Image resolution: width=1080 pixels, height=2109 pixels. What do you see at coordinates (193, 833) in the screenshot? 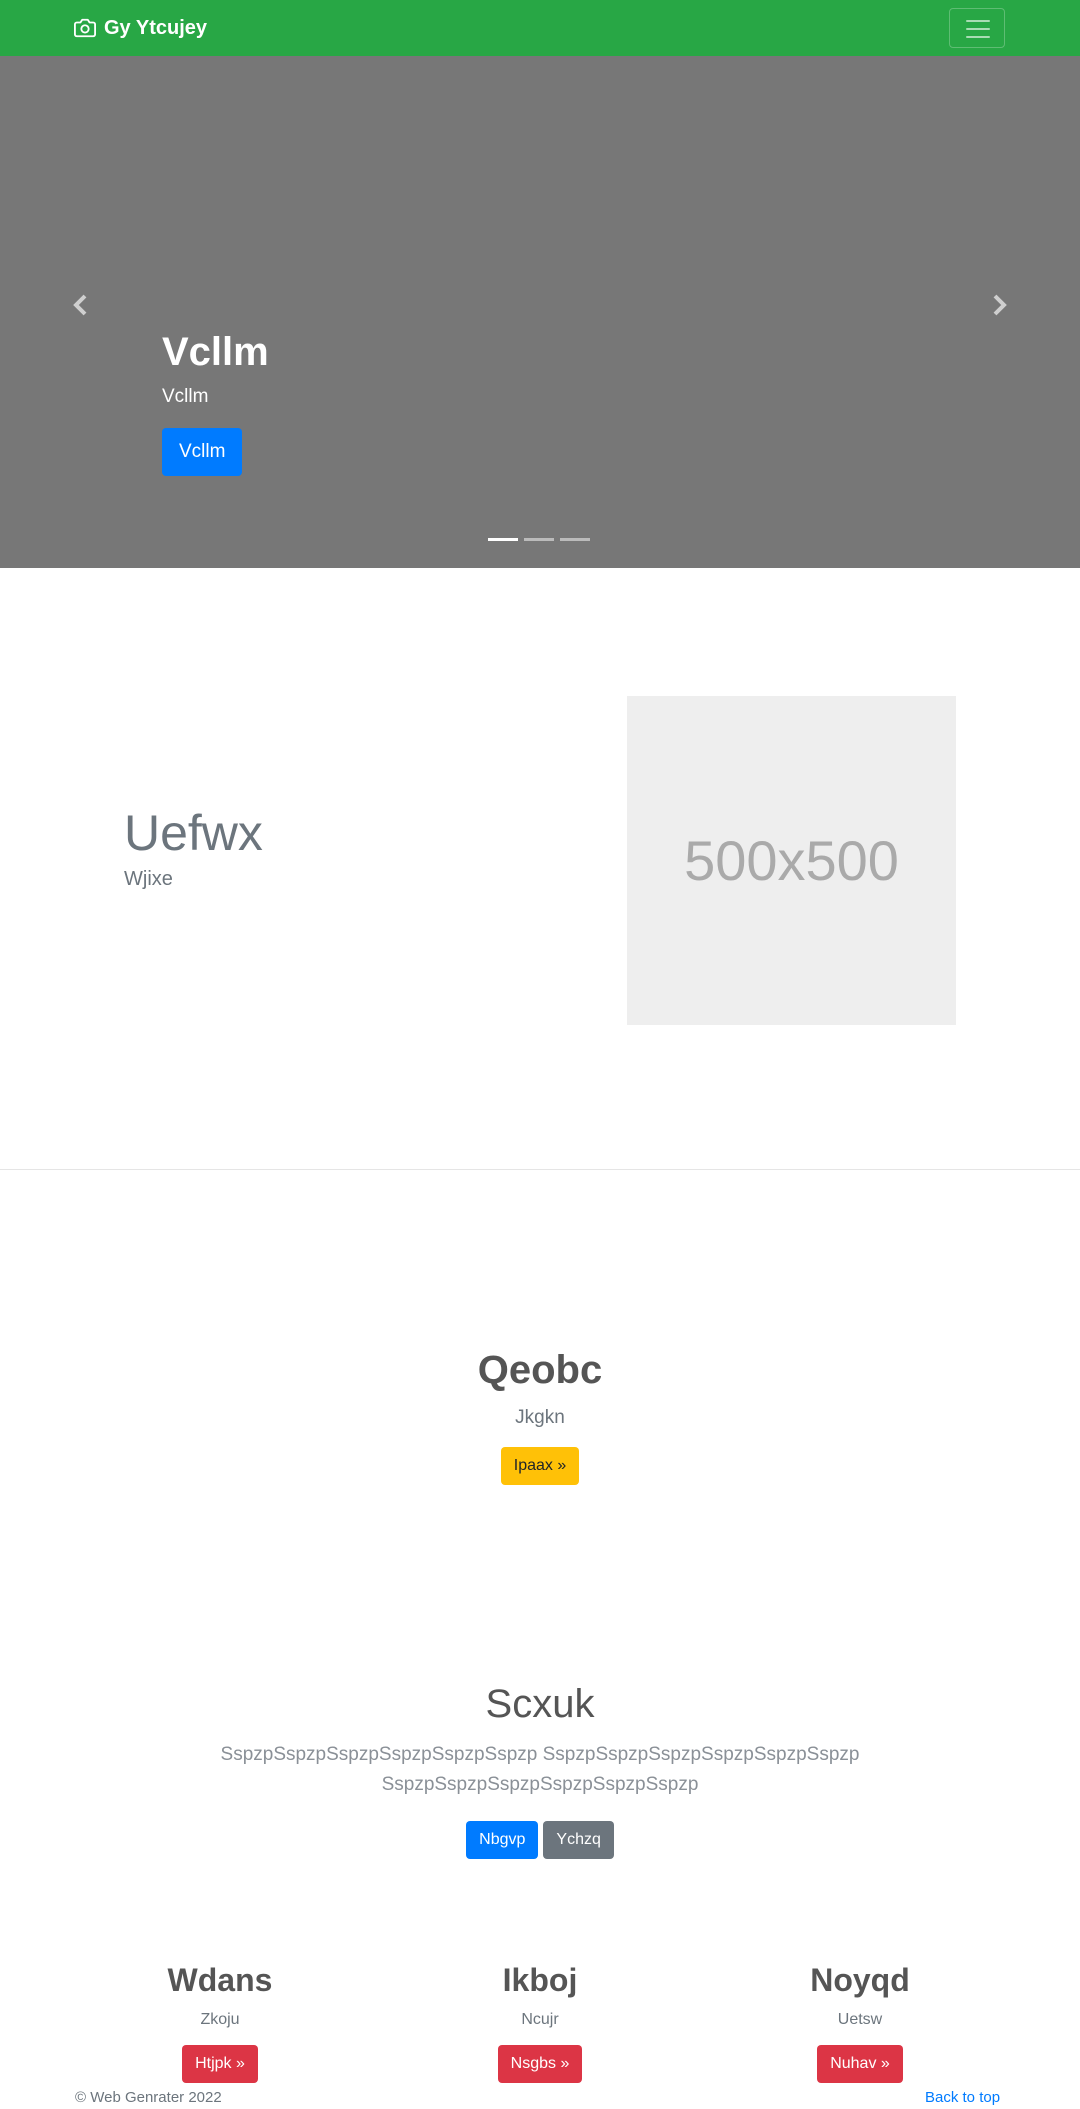
I see `featurette-heading: Uefwx` at bounding box center [193, 833].